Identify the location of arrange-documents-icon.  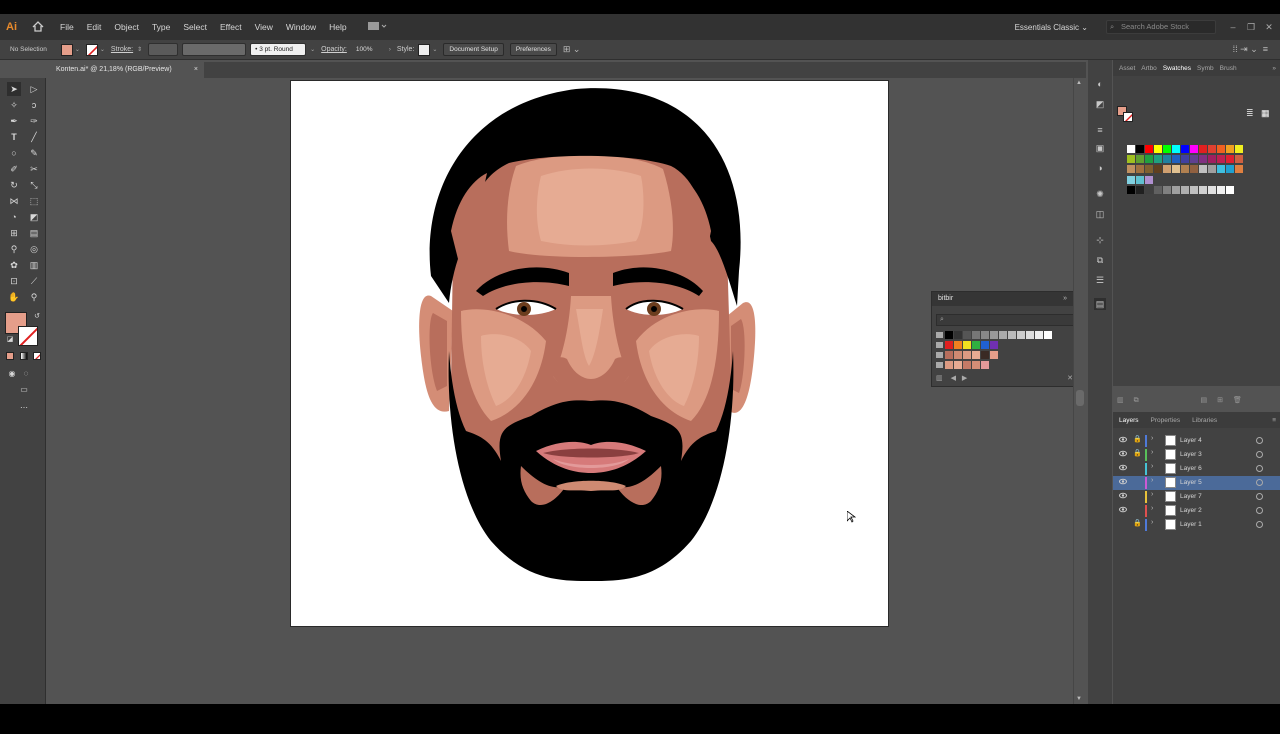
(377, 27).